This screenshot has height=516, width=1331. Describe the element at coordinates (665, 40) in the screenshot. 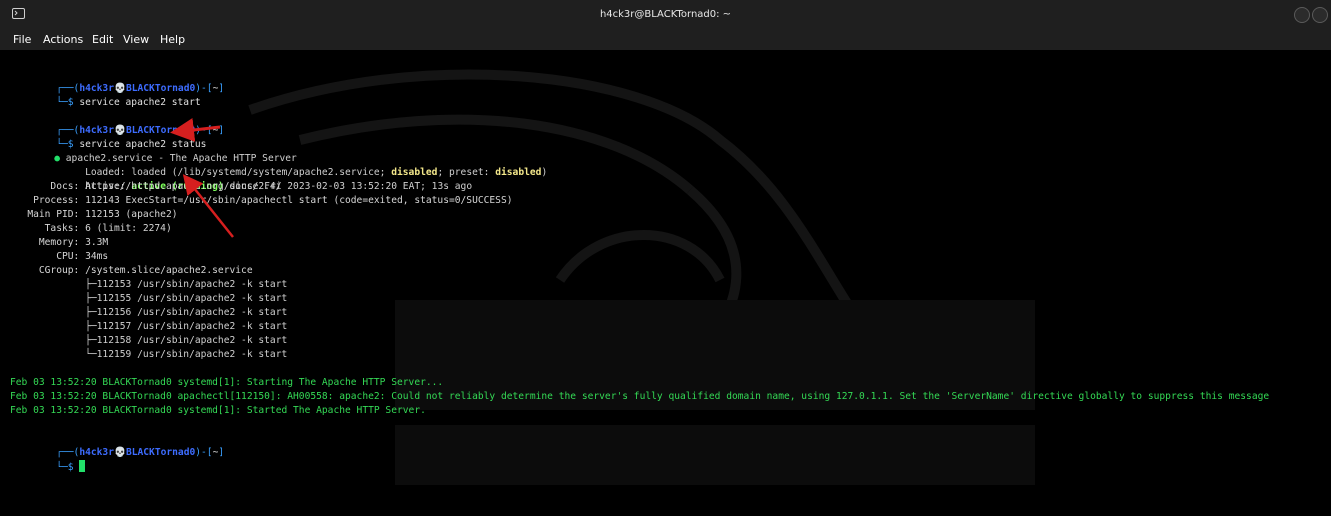

I see `menu-bar: File Actions Edit View Help` at that location.